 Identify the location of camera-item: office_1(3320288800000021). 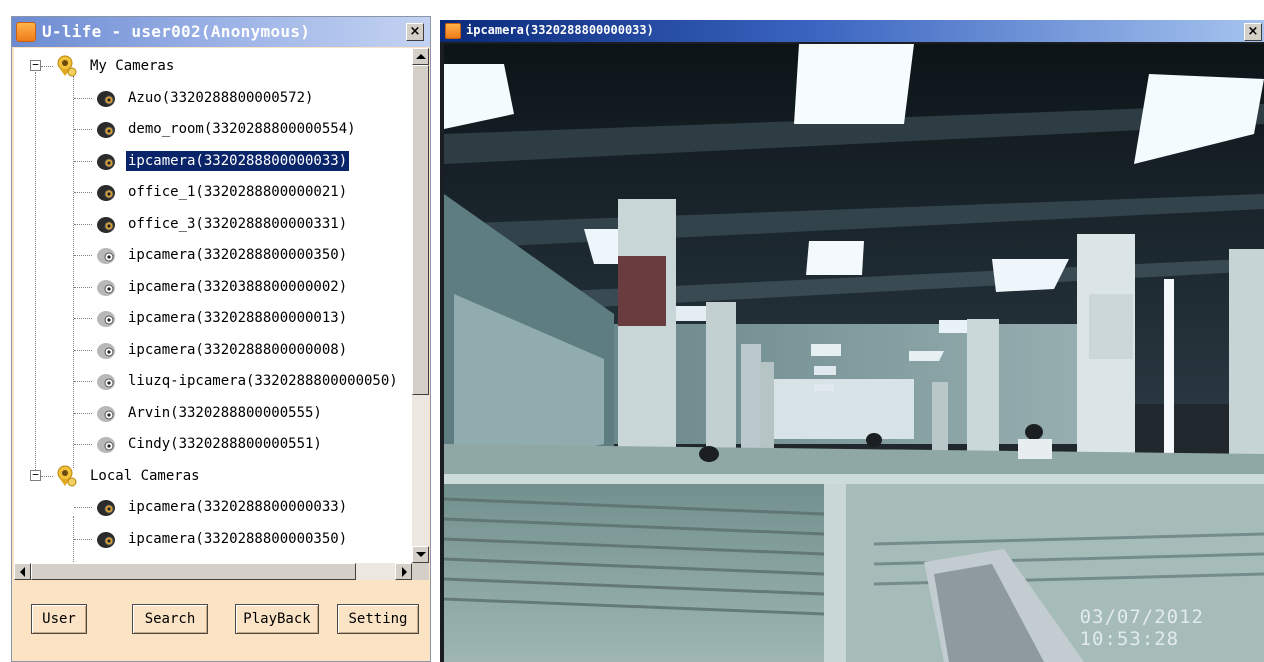
(237, 192).